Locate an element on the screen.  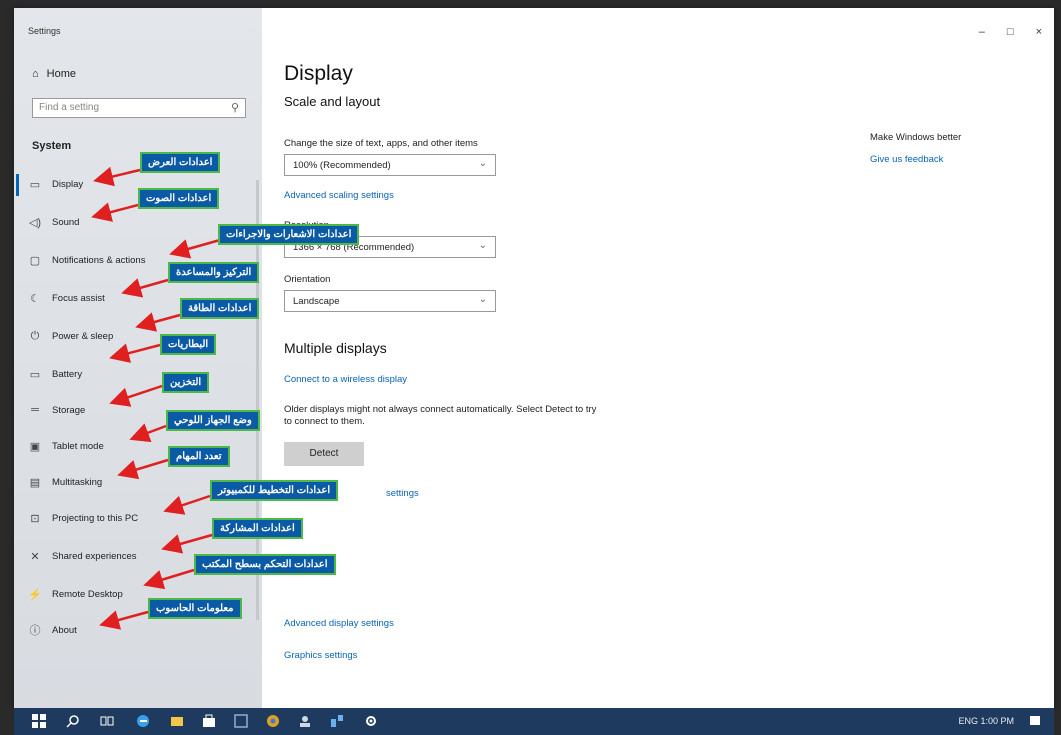
annotation-tablet-mode: وضع الجهاز اللوحي is located at coordinates (213, 420).